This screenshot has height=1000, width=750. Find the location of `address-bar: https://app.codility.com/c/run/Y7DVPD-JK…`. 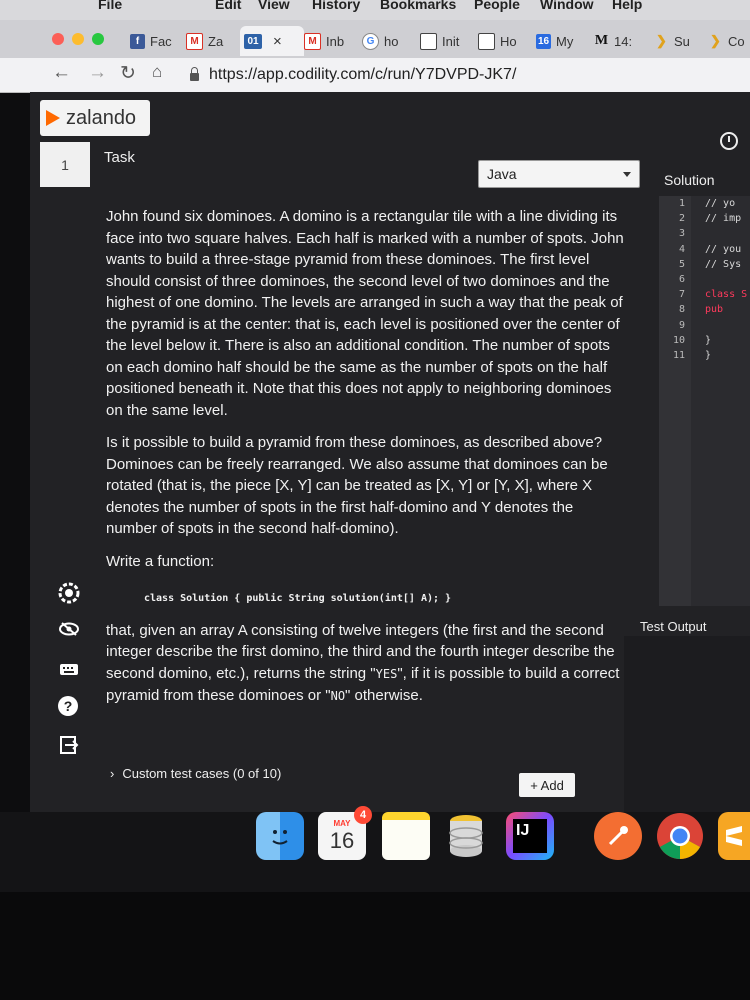

address-bar: https://app.codility.com/c/run/Y7DVPD-JK… is located at coordinates (470, 75).